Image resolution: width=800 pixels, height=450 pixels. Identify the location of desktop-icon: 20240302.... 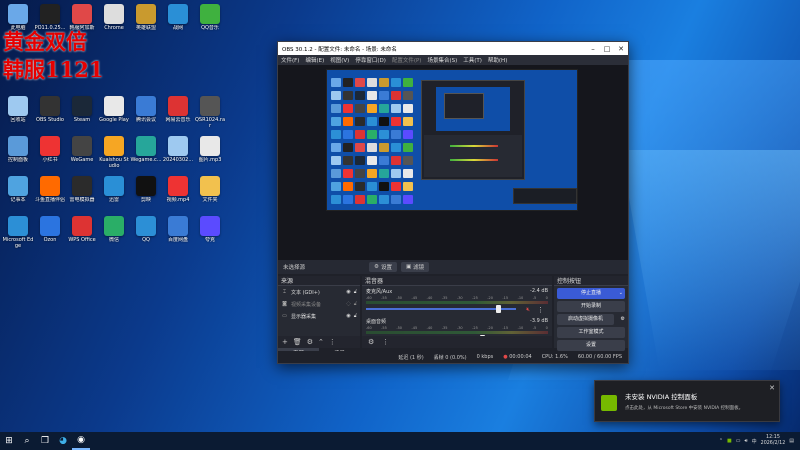
(178, 152).